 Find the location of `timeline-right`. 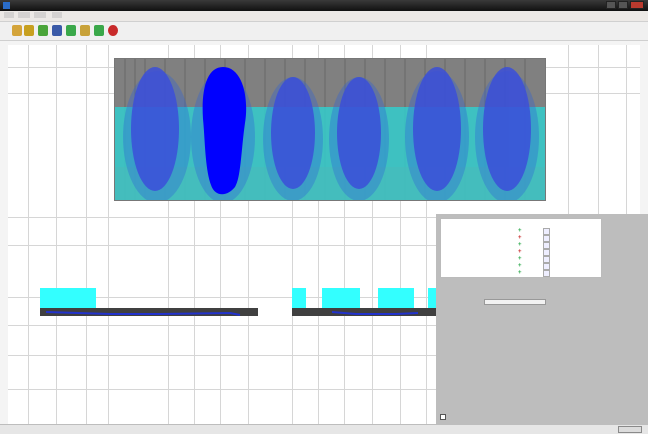

timeline-right is located at coordinates (365, 303).